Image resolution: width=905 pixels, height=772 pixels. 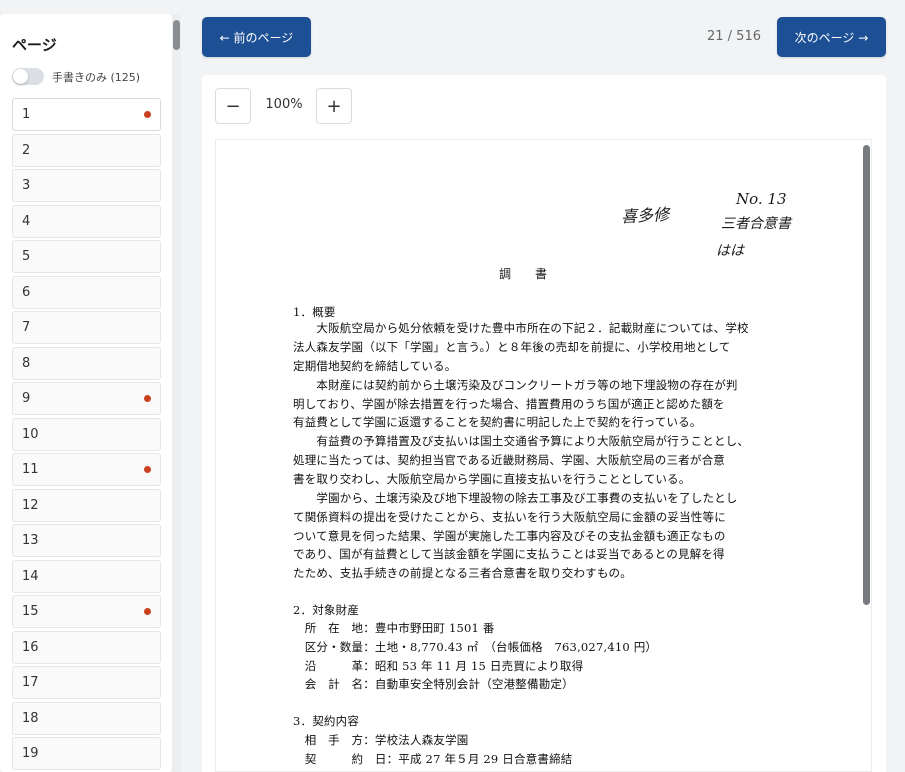 I want to click on page-list-item: 14, so click(x=86, y=576).